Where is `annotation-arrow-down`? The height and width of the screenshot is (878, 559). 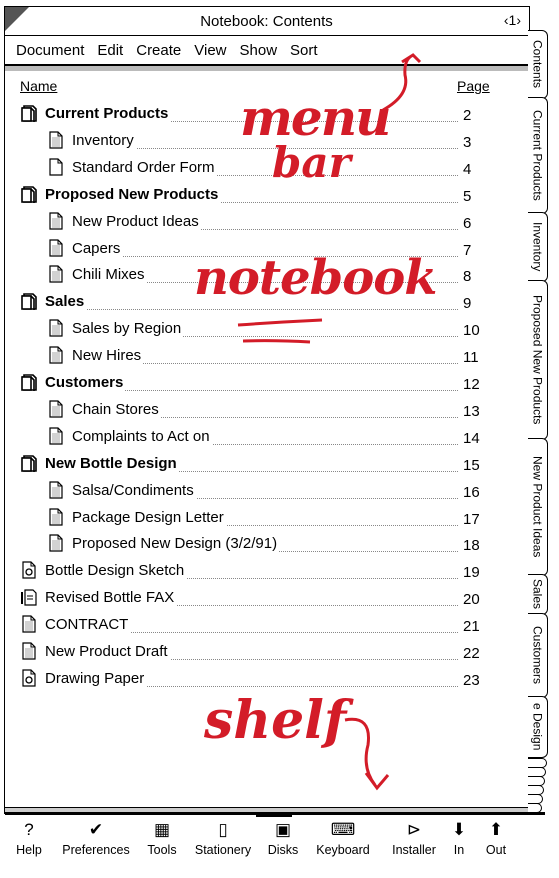
annotation-arrow-down is located at coordinates (367, 754).